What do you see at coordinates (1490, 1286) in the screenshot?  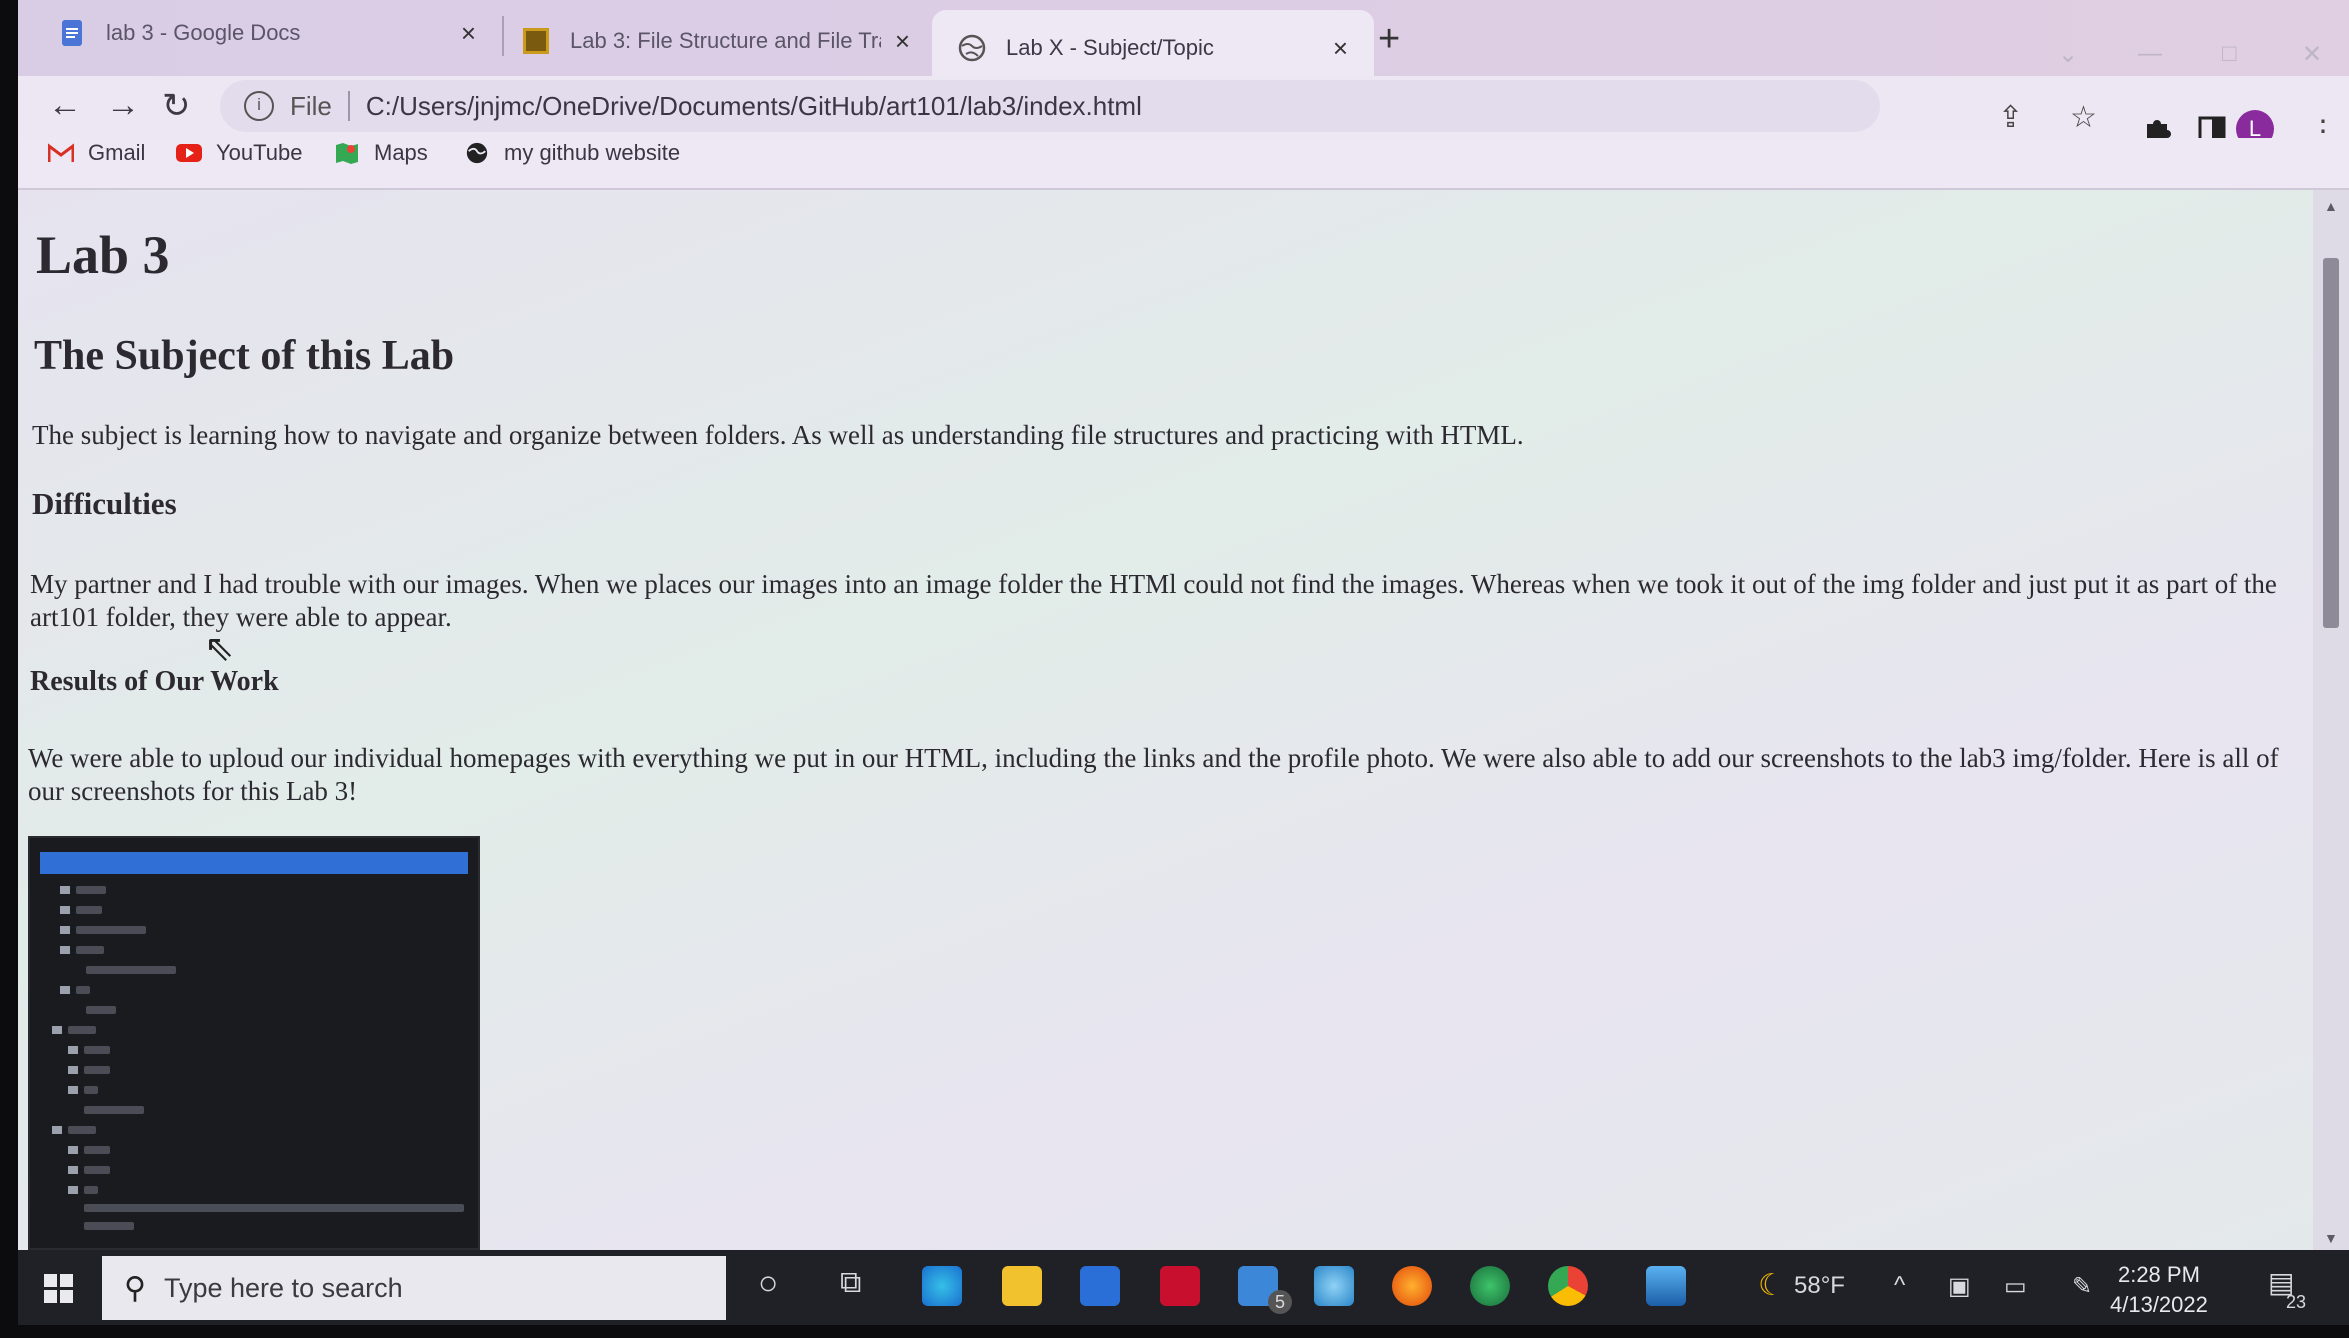 I see `edge-beta-icon` at bounding box center [1490, 1286].